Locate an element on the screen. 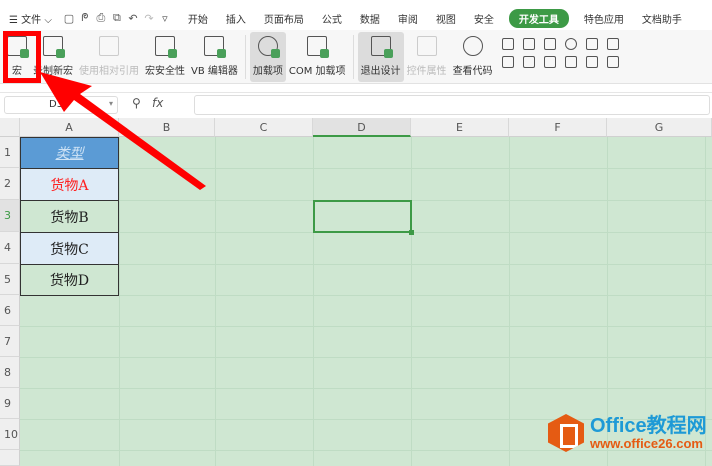  red-arrow-annotation is located at coordinates (123, 131).